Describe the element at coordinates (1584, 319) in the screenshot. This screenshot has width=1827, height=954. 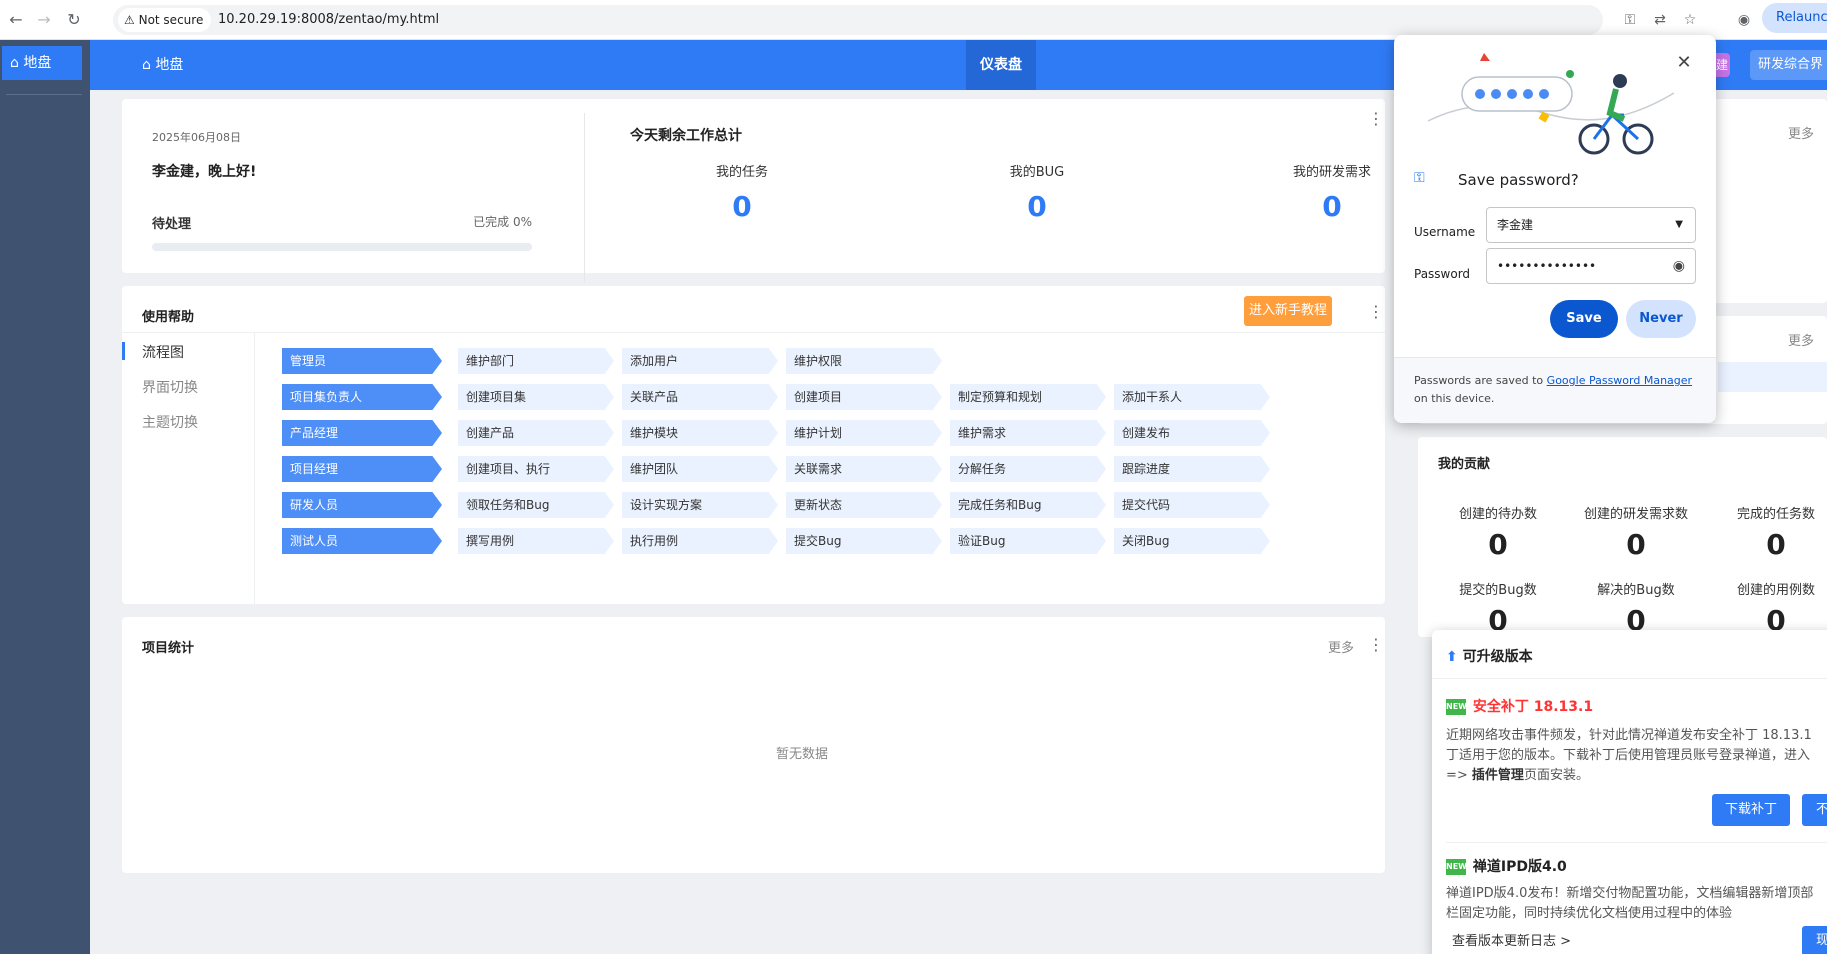
I see `save-button: Save` at that location.